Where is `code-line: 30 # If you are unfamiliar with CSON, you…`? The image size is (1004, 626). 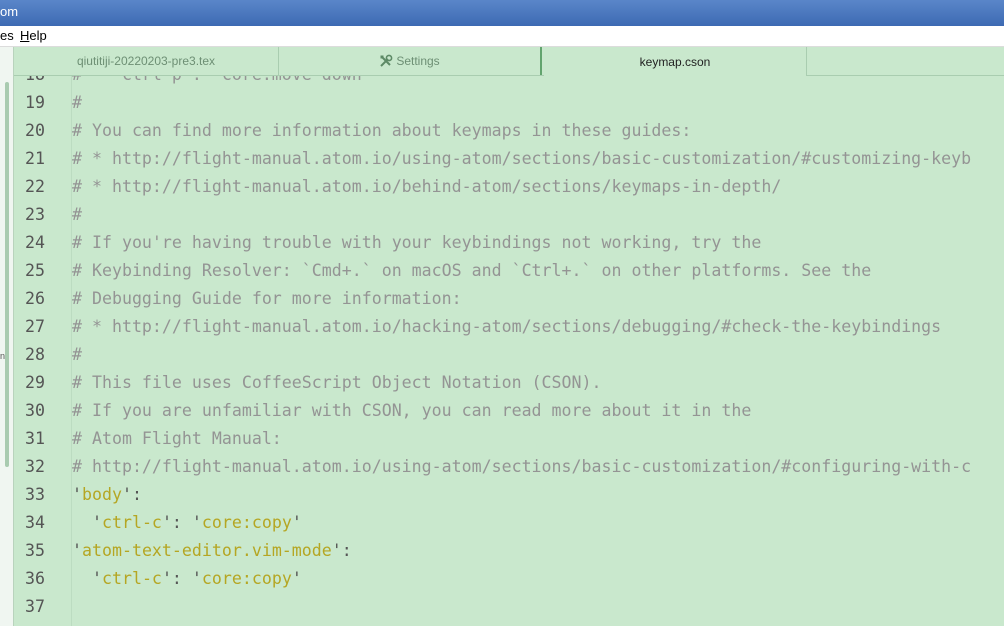 code-line: 30 # If you are unfamiliar with CSON, you… is located at coordinates (509, 411).